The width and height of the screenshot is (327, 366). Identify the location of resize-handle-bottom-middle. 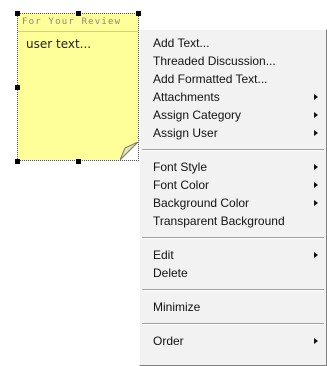
(78, 161).